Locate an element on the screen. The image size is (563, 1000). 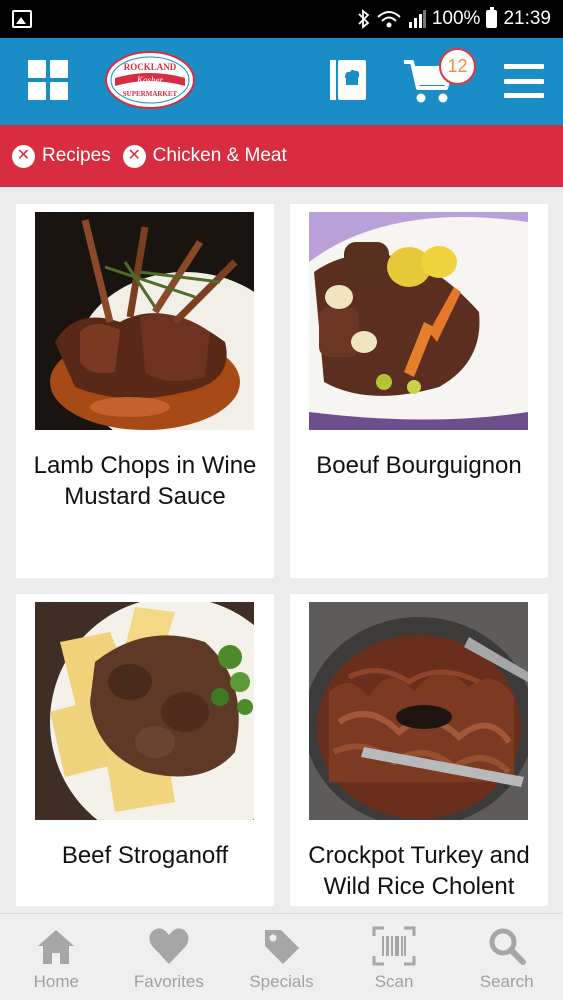
recipe-photo-boeuf-bourguignon is located at coordinates (418, 321).